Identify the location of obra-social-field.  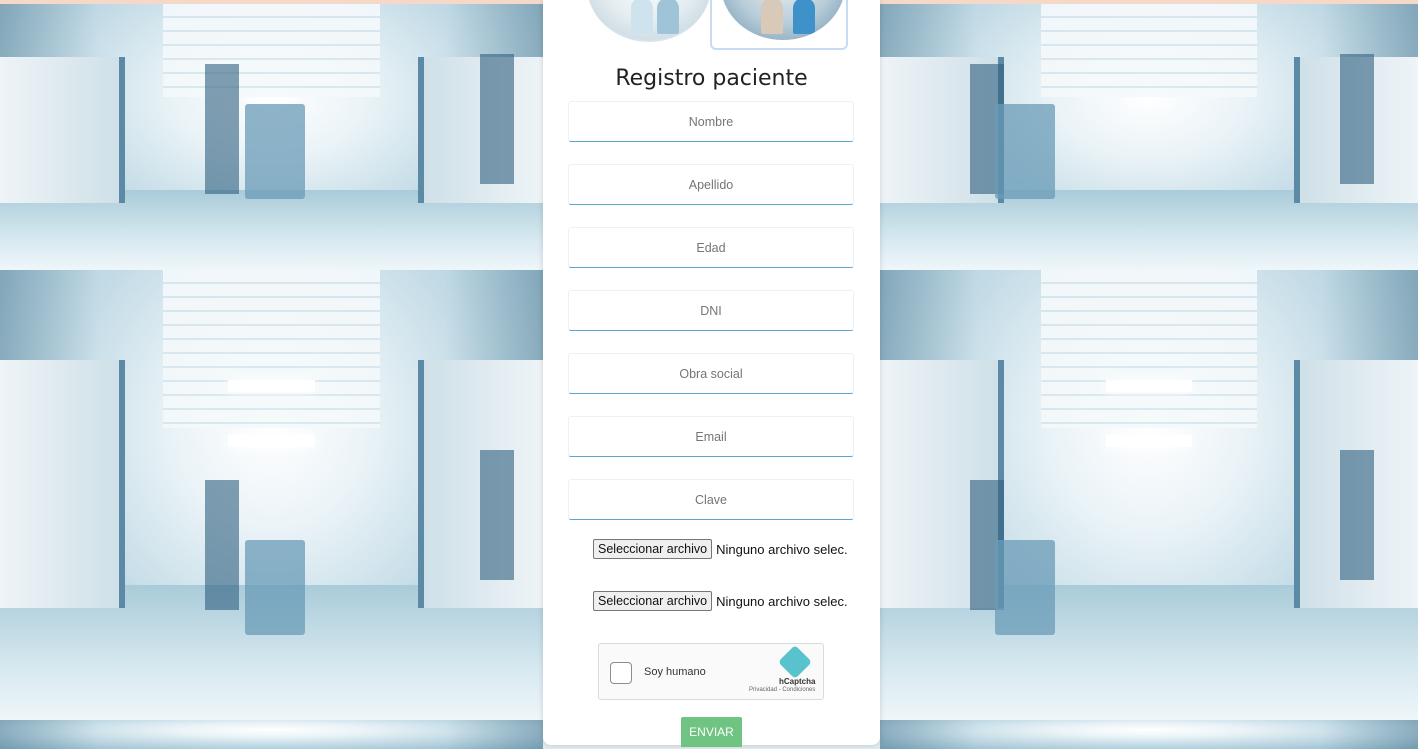
(711, 374).